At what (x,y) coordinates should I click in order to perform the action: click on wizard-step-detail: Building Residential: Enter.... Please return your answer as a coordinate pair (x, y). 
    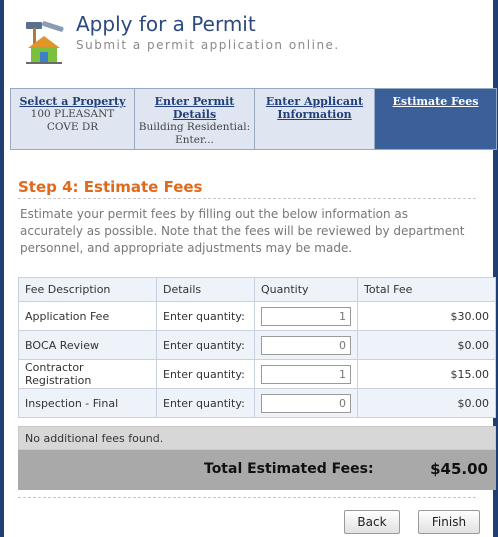
    Looking at the image, I should click on (194, 133).